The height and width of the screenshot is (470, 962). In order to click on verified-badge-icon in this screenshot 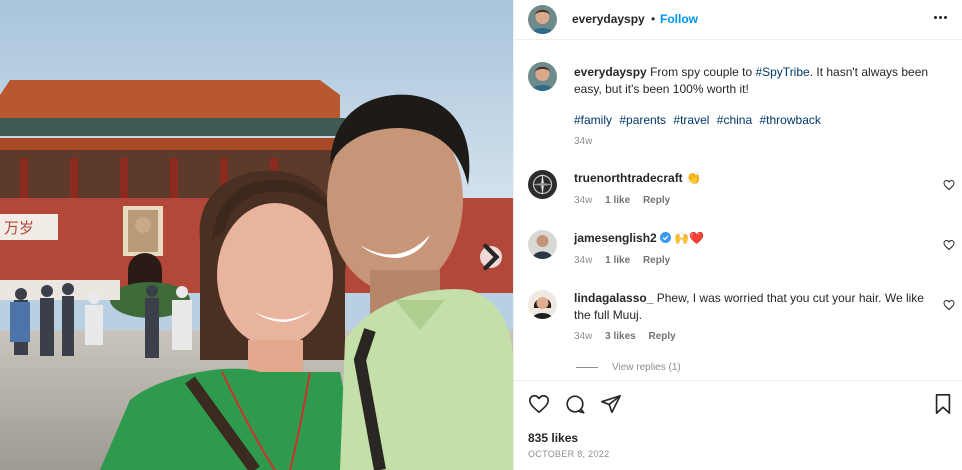, I will do `click(666, 237)`.